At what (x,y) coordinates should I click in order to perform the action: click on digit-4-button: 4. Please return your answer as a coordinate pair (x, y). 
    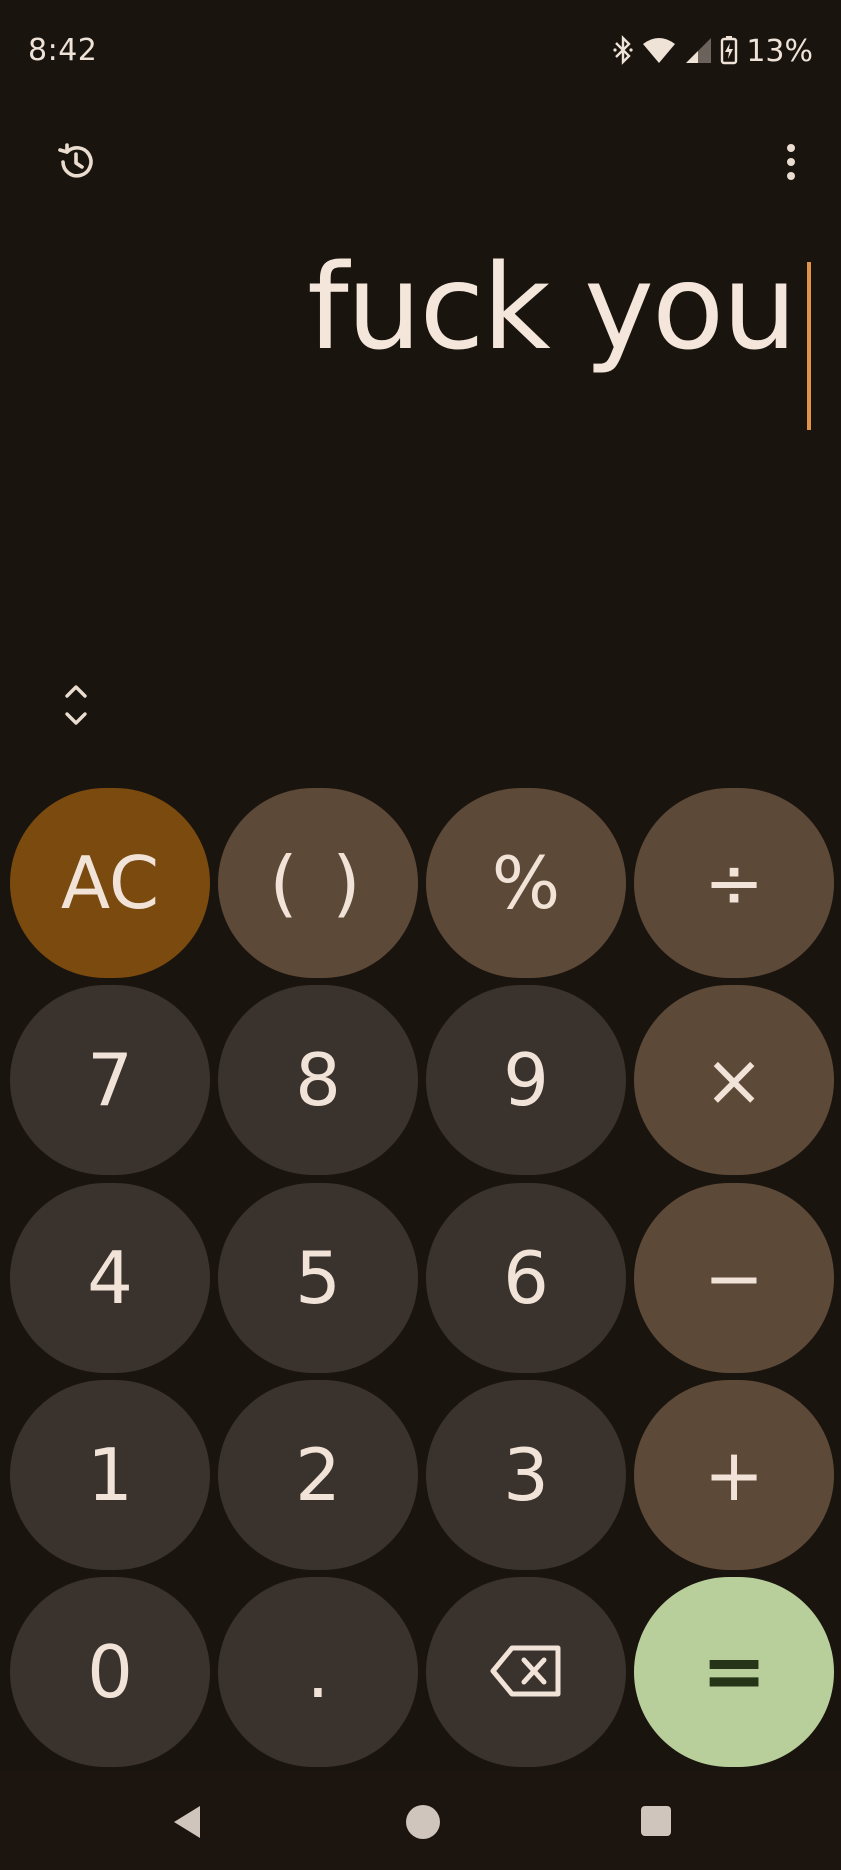
    Looking at the image, I should click on (110, 1278).